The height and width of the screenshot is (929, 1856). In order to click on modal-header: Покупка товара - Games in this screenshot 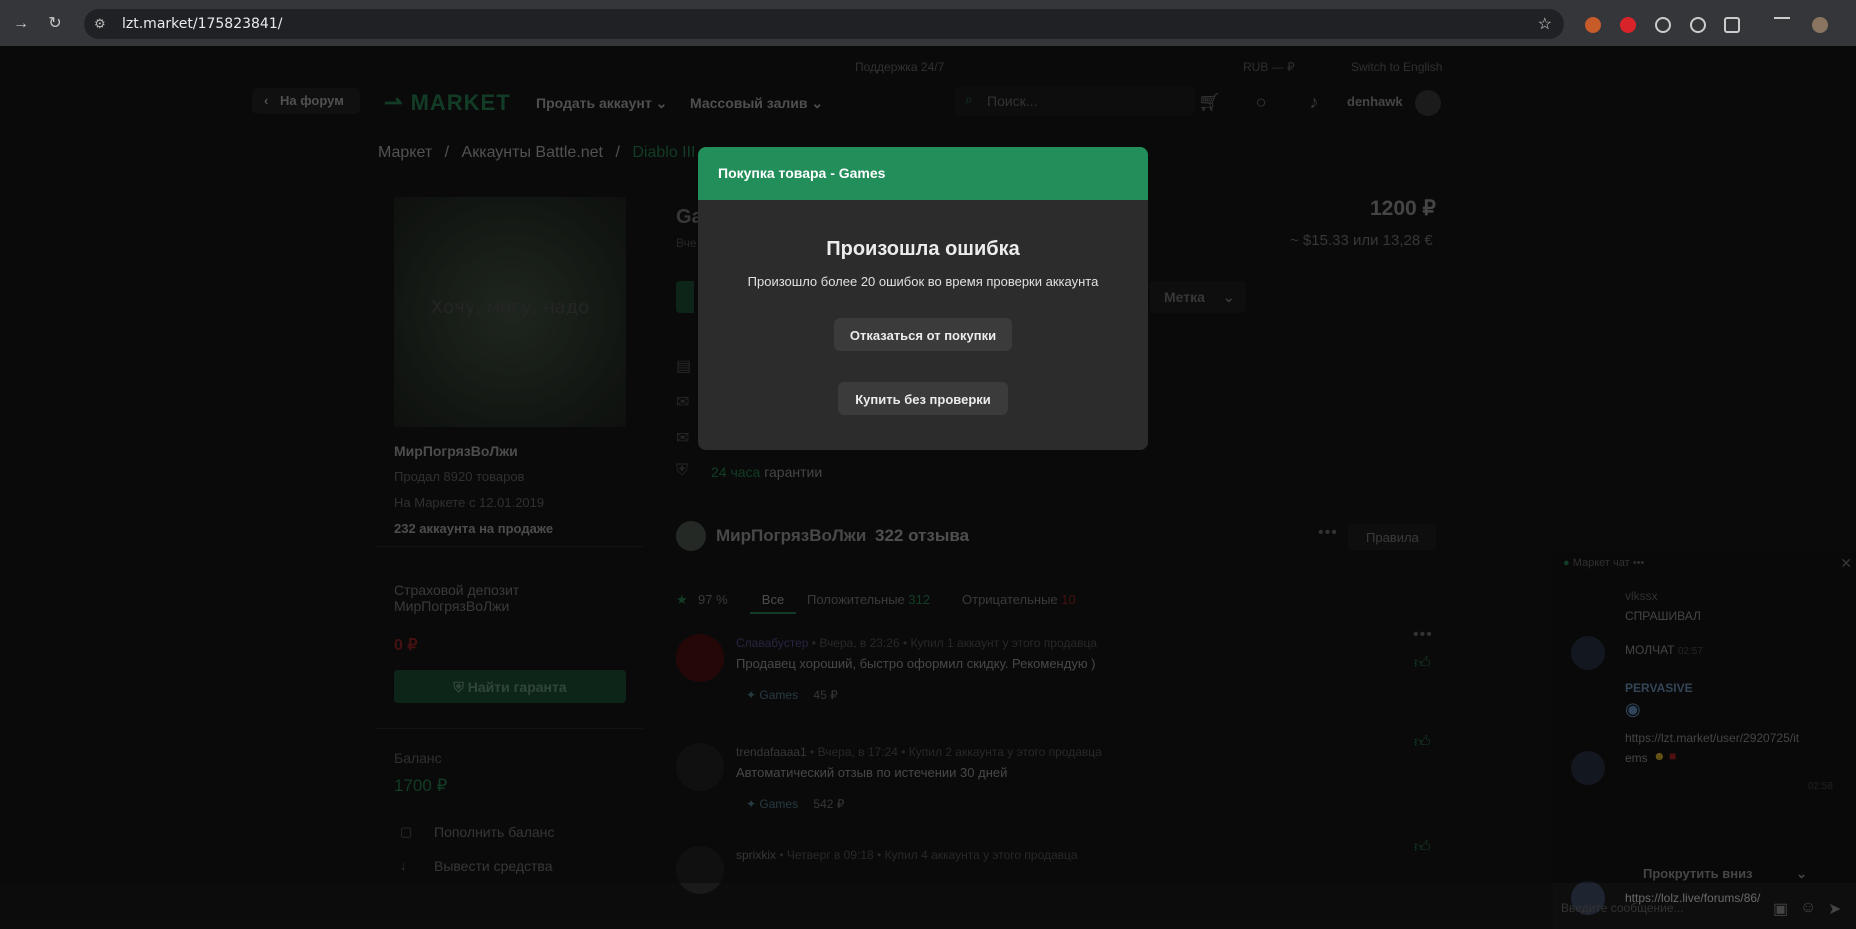, I will do `click(923, 173)`.